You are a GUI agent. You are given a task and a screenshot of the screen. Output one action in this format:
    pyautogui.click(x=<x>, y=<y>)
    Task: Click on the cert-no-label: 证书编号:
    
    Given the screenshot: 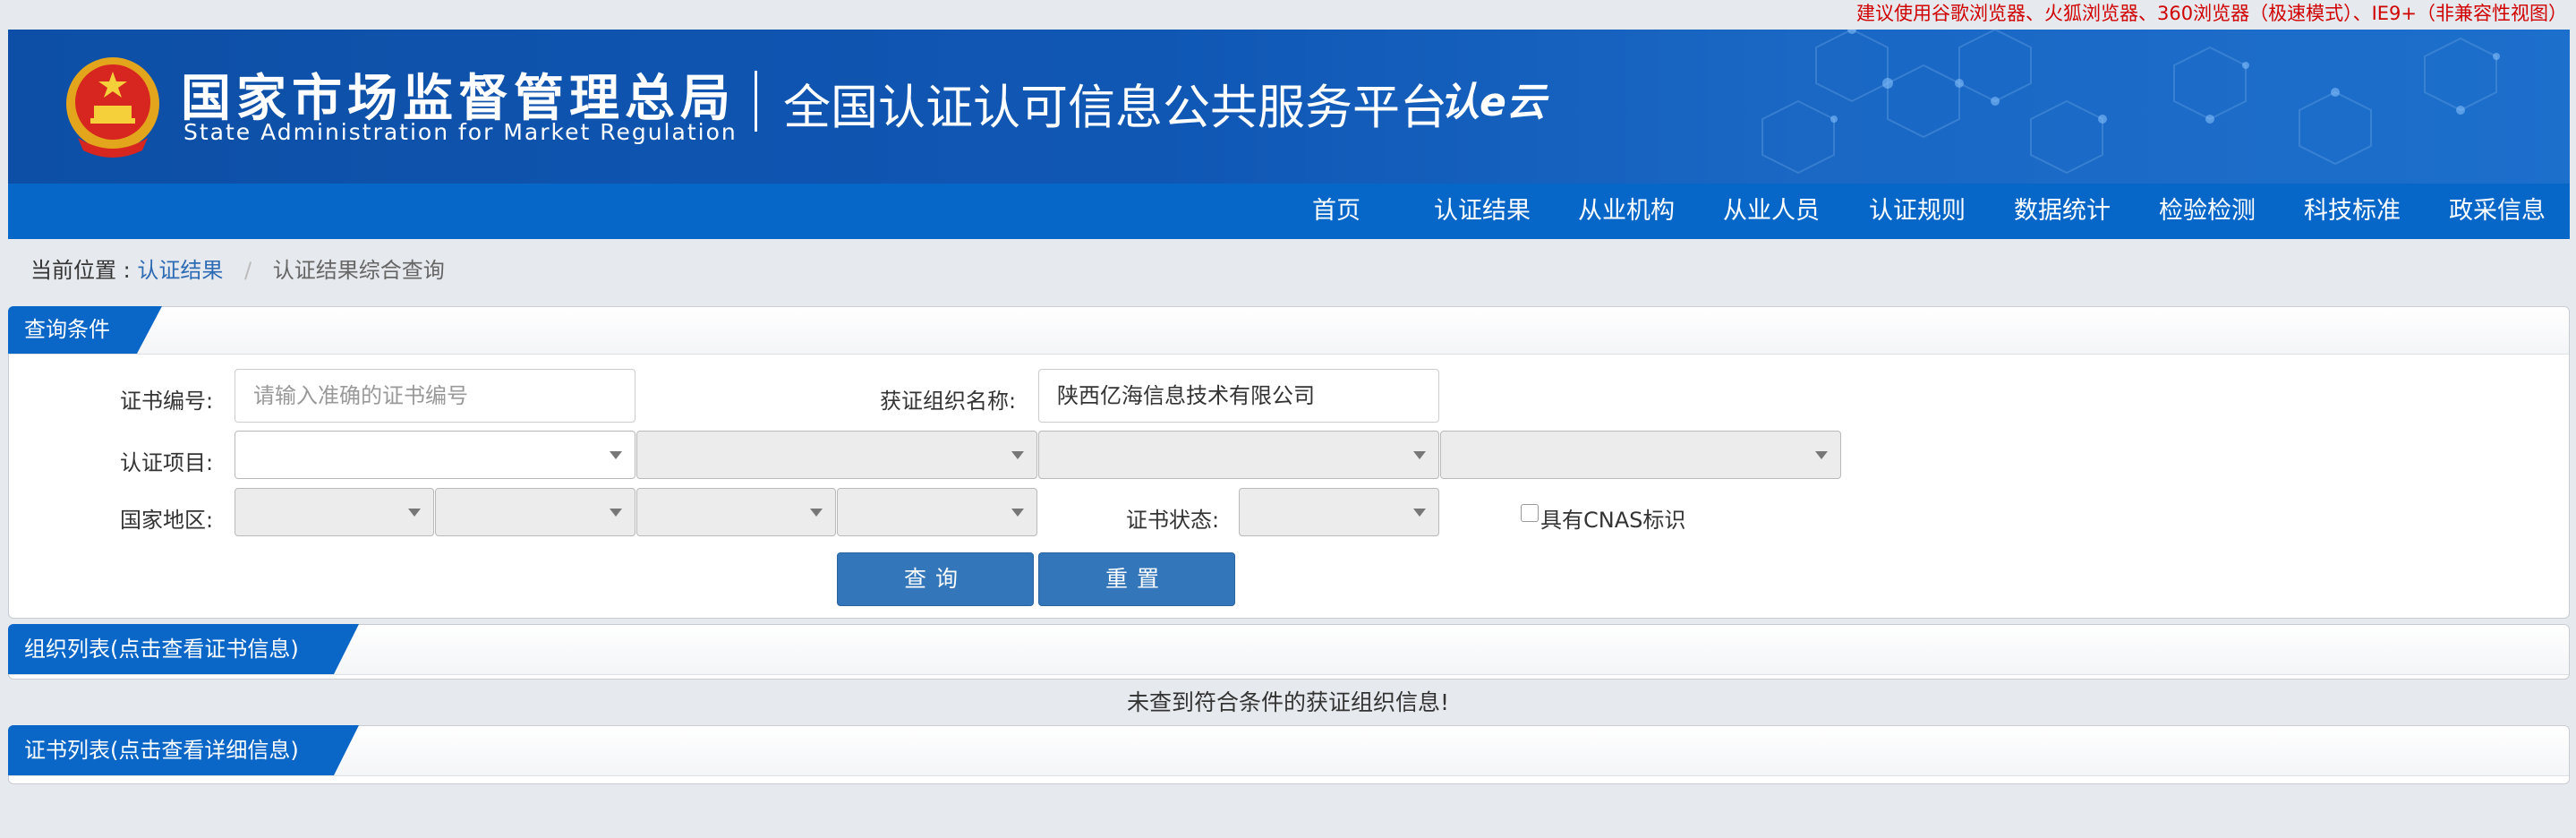 What is the action you would take?
    pyautogui.click(x=167, y=402)
    